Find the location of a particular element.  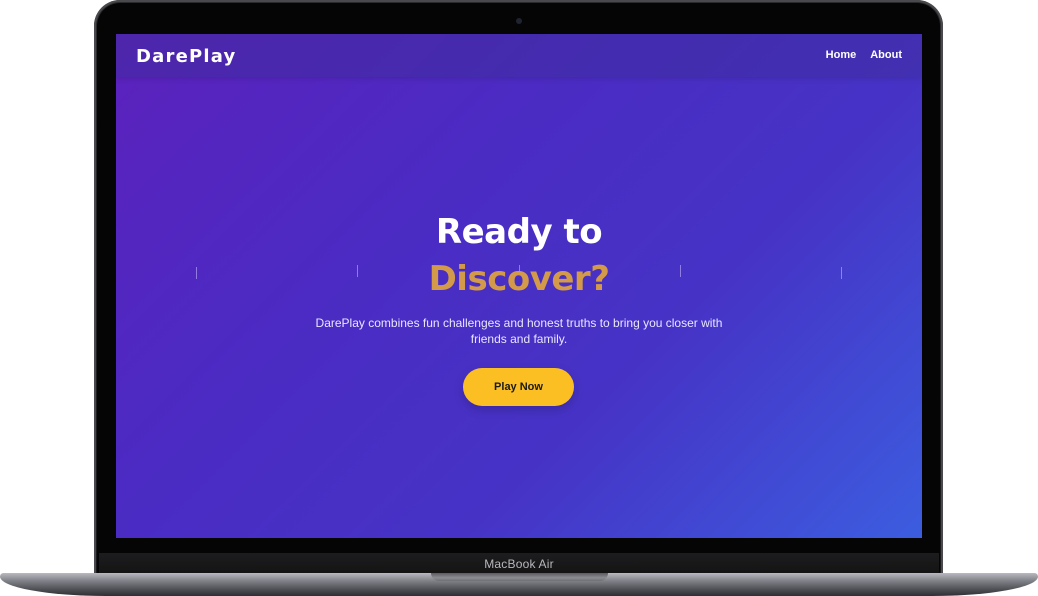

brand-logo: DarePlay is located at coordinates (186, 56).